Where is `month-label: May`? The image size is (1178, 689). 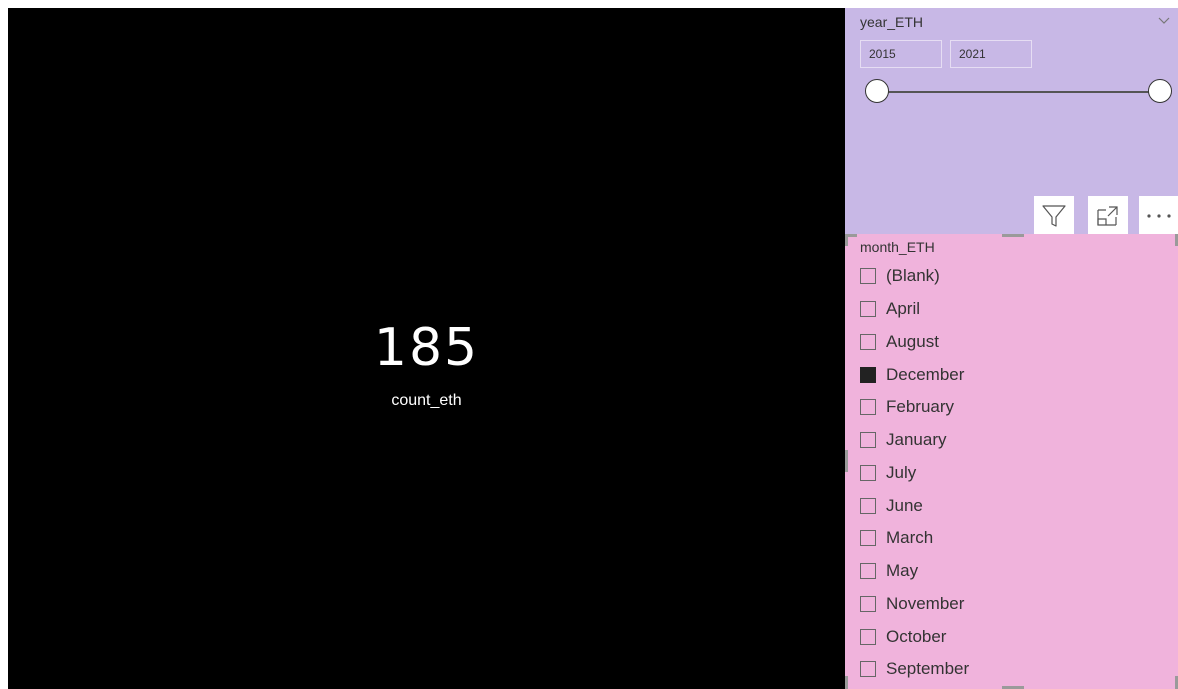
month-label: May is located at coordinates (902, 571).